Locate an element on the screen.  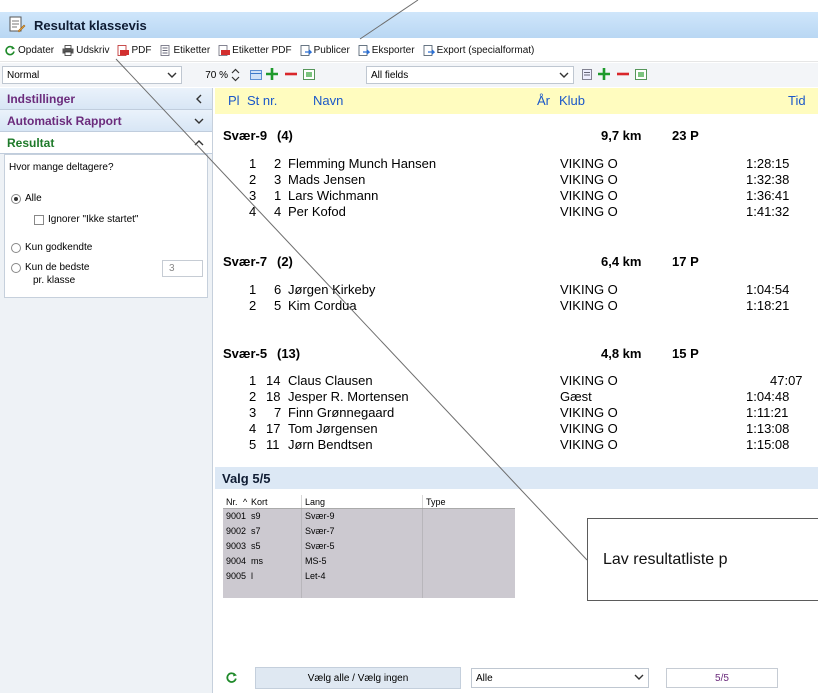
panel-settings: Indstillinger is located at coordinates (106, 99).